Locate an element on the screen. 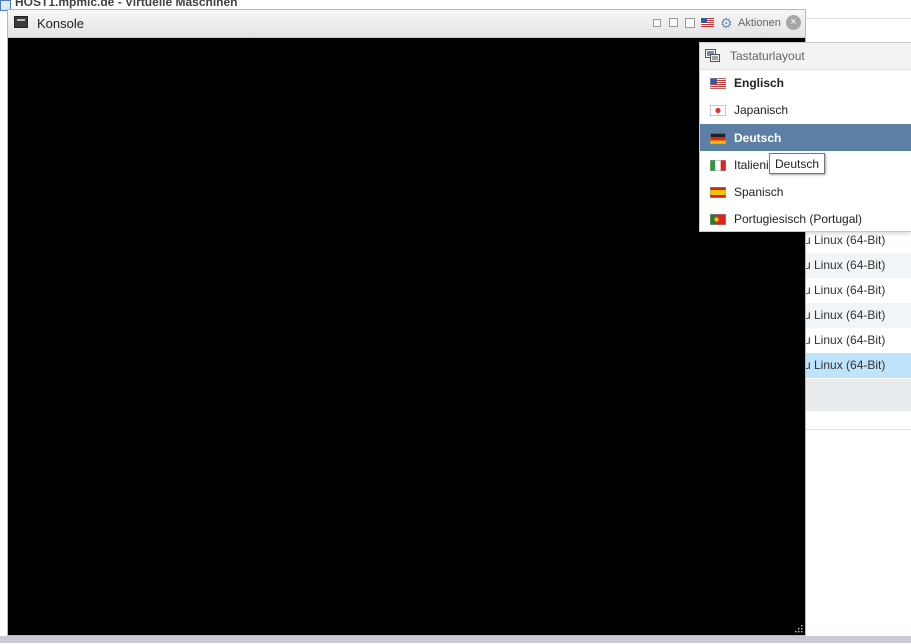 The width and height of the screenshot is (911, 644). console-title: Konsole is located at coordinates (60, 23).